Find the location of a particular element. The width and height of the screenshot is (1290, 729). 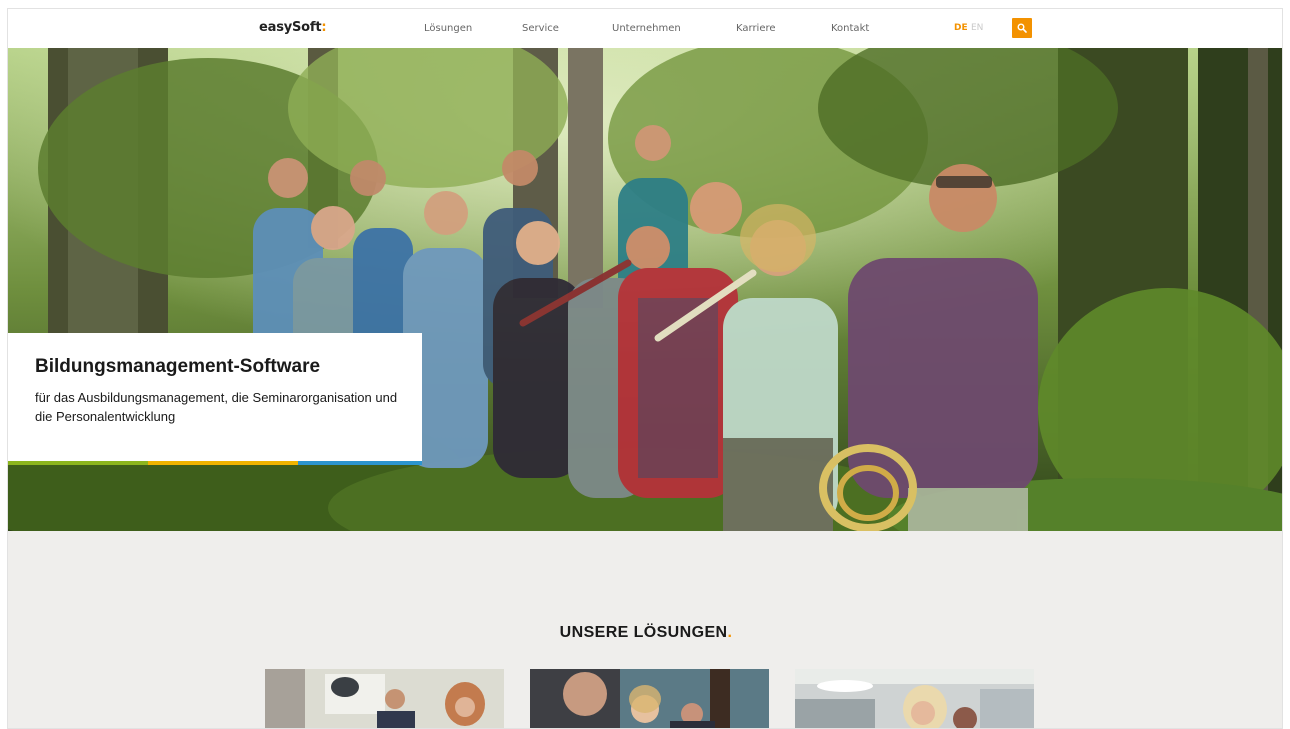

lang-de: DE is located at coordinates (961, 28).